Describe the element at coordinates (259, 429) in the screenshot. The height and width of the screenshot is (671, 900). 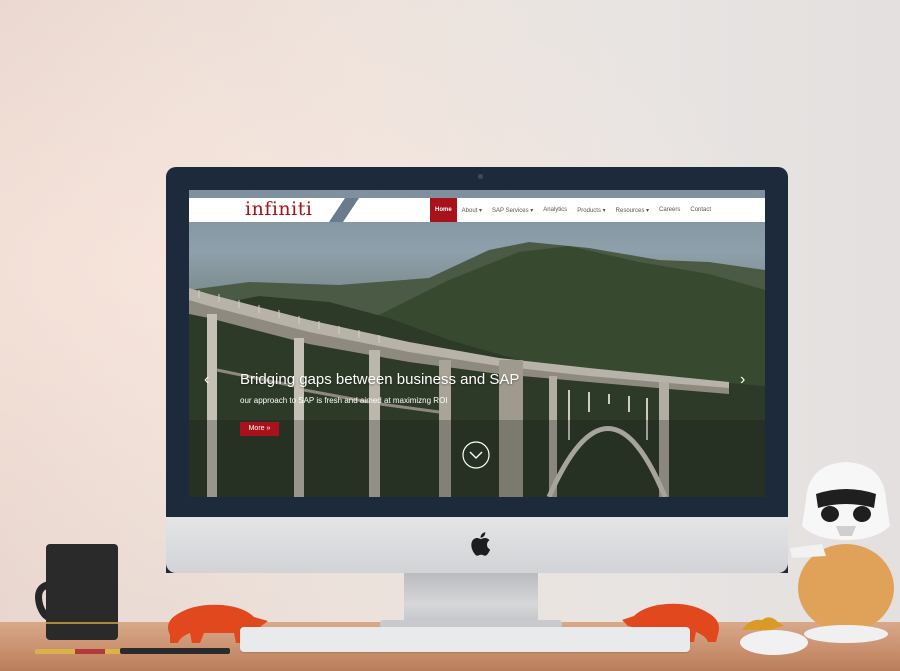
I see `more-button: More »` at that location.